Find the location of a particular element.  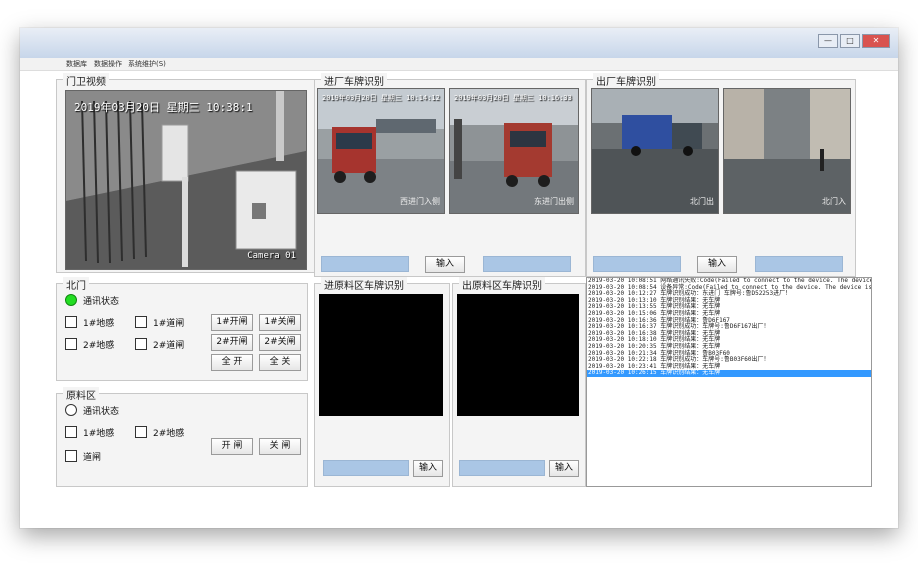

raw-in-camera-view is located at coordinates (381, 355).